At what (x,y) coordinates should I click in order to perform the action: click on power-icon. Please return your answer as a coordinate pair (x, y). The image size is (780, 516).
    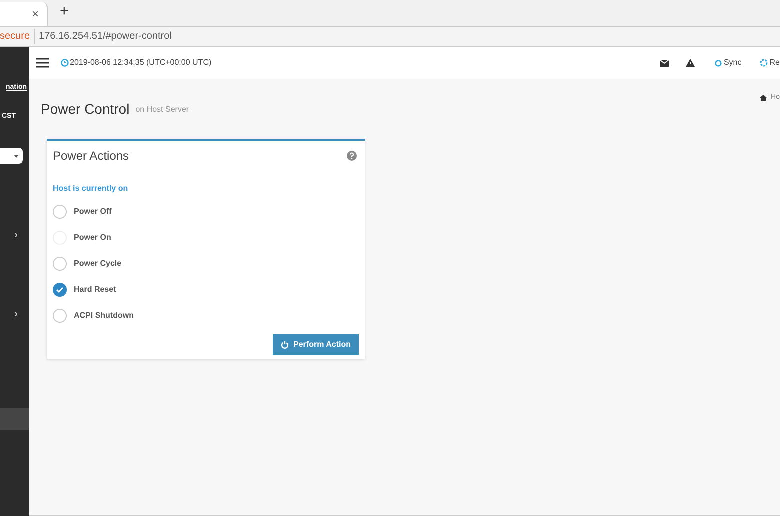
    Looking at the image, I should click on (284, 344).